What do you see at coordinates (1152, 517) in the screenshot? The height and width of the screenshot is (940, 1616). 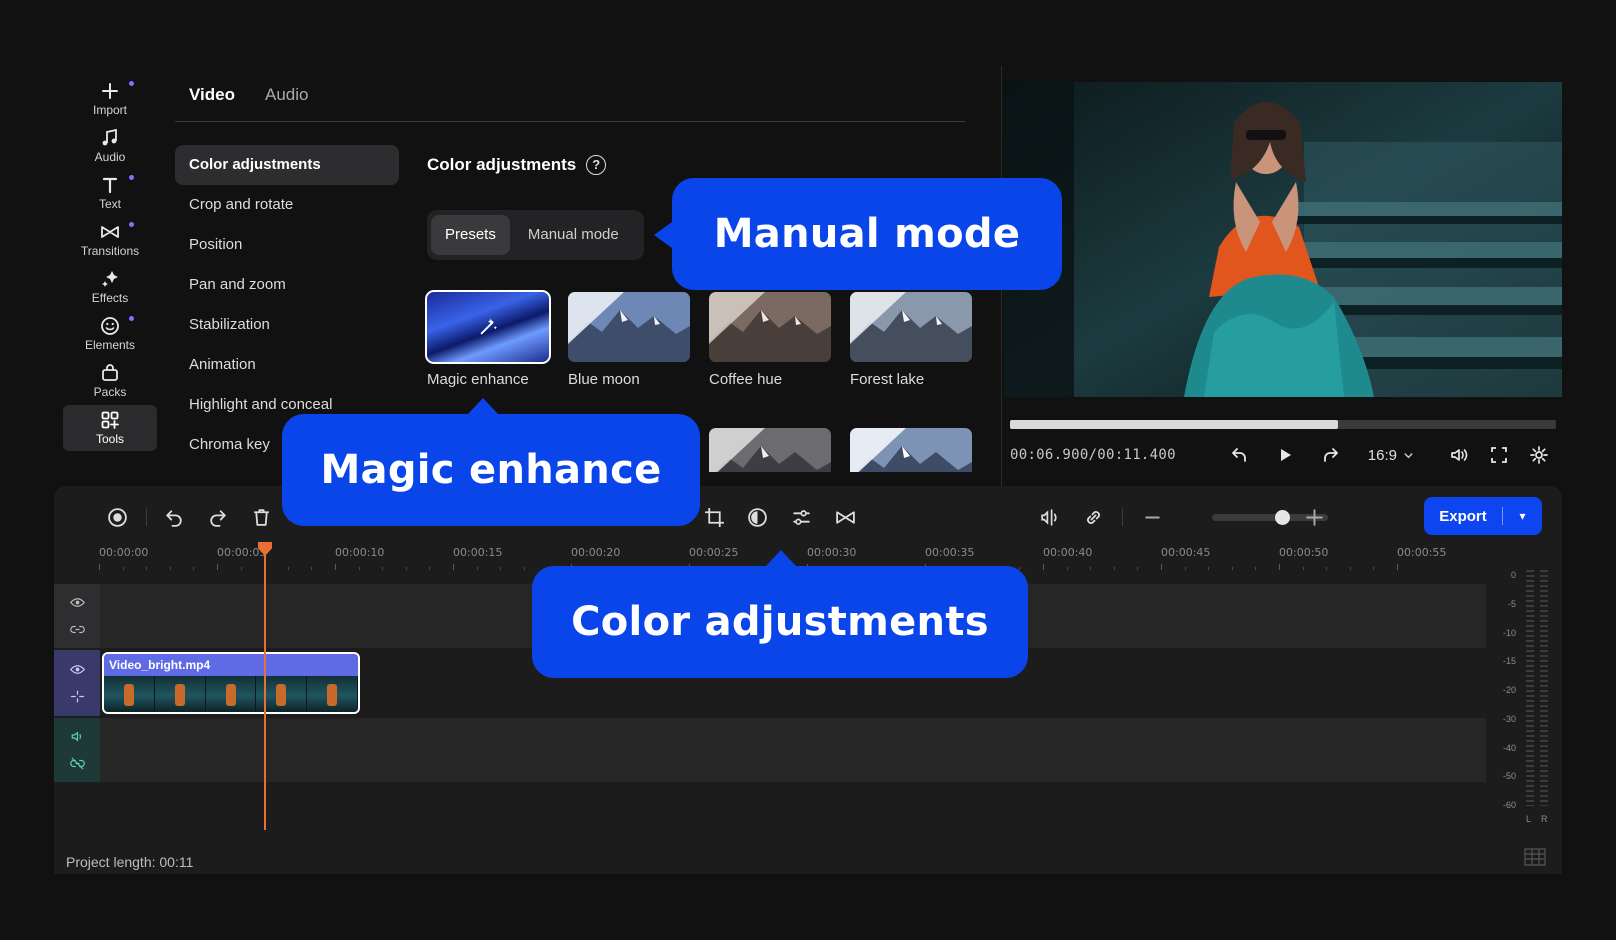 I see `zoom-out-button` at bounding box center [1152, 517].